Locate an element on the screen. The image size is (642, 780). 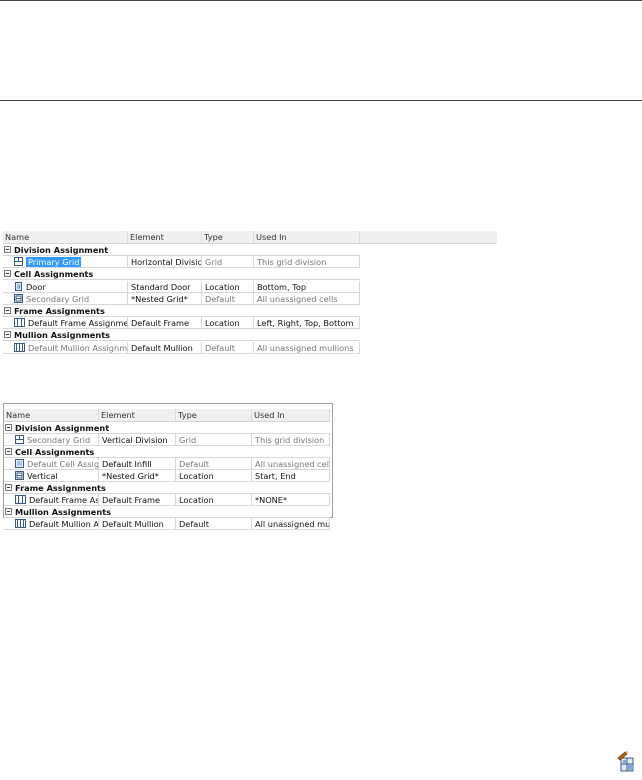
tree-item-row: Door Standard Door Location Bottom, Top is located at coordinates (181, 286).